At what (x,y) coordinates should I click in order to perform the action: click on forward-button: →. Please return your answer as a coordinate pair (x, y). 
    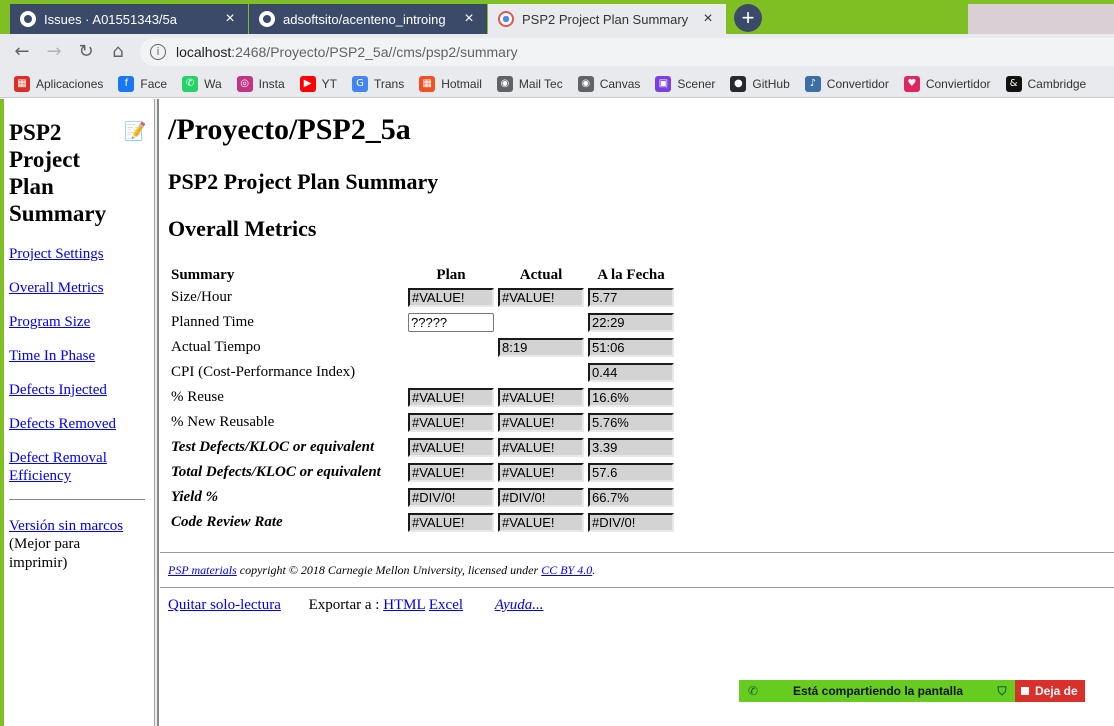
    Looking at the image, I should click on (54, 52).